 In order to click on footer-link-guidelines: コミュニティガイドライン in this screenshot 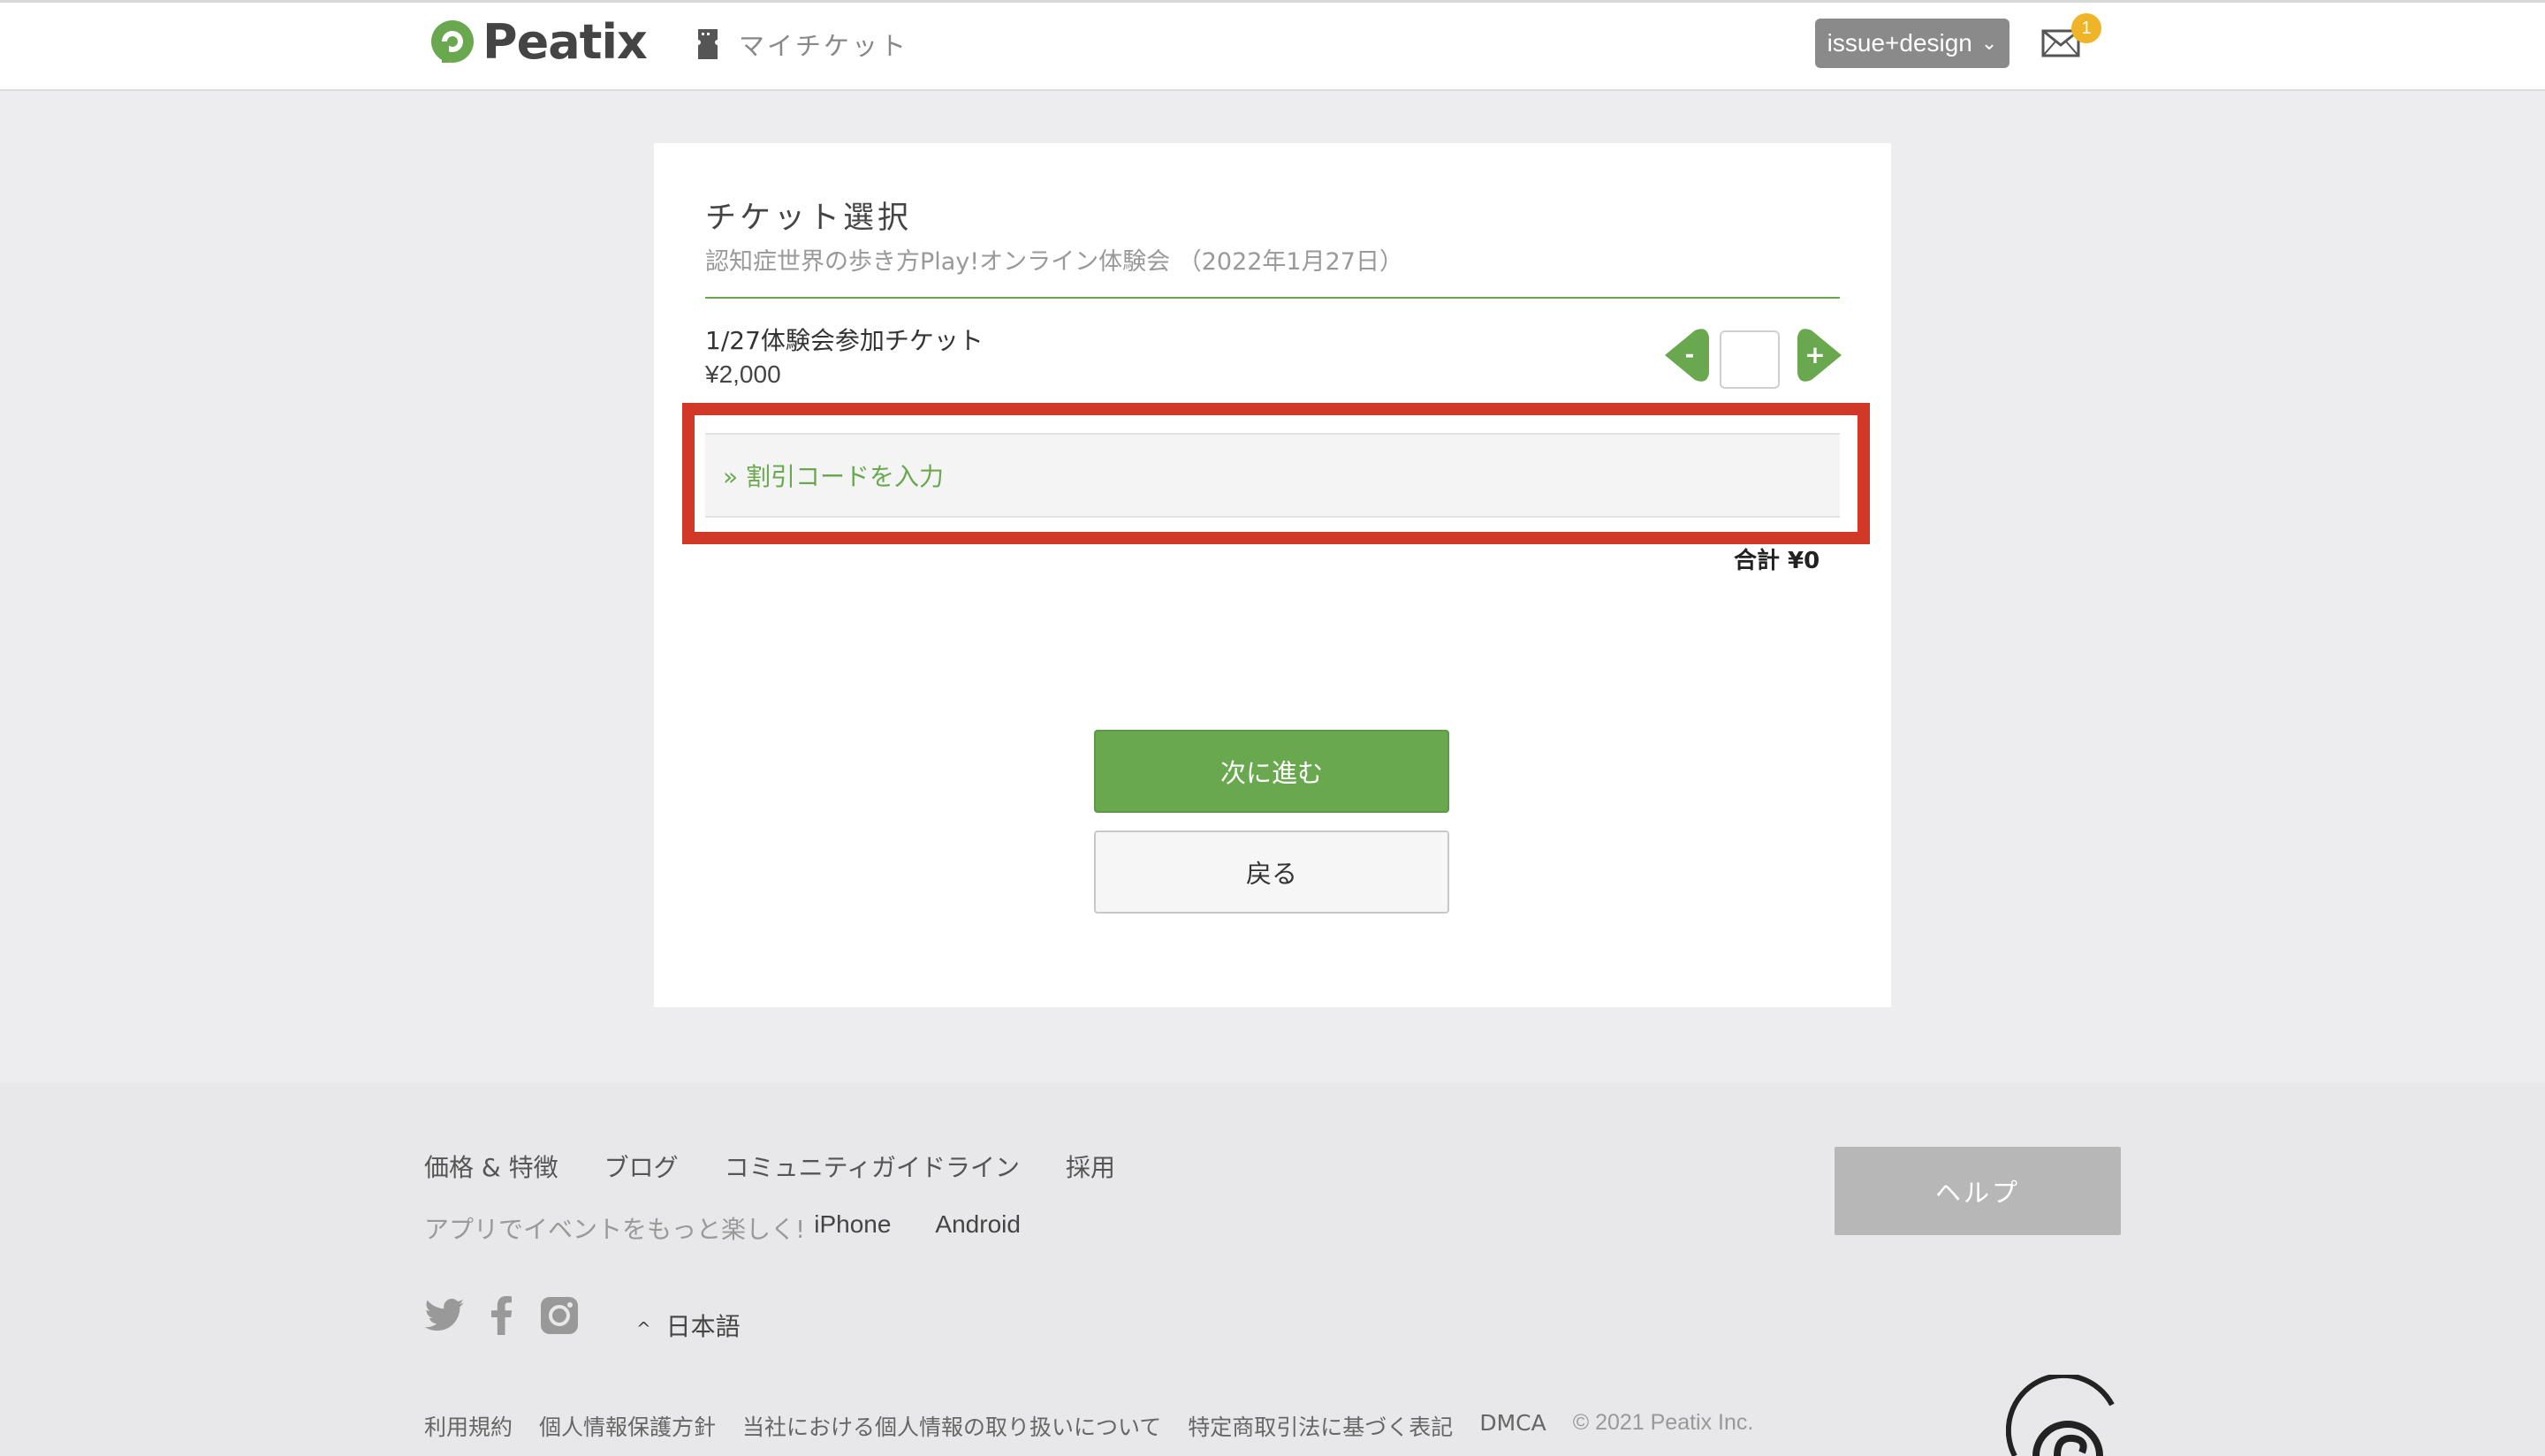, I will do `click(872, 1167)`.